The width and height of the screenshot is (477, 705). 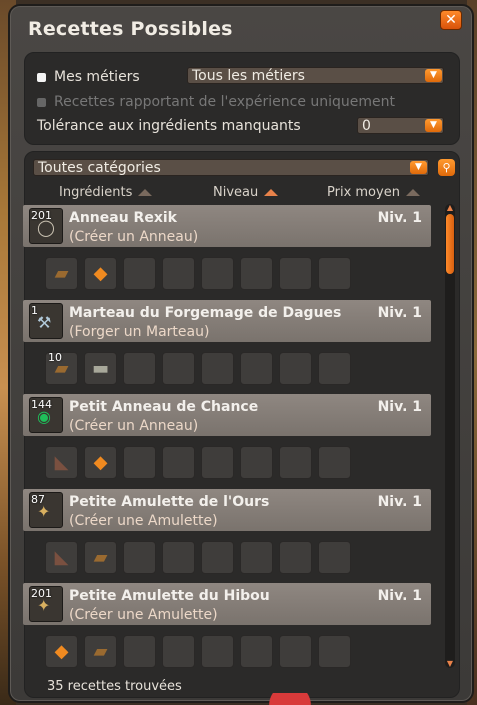 I want to click on sort-price: Prix moyen, so click(x=373, y=192).